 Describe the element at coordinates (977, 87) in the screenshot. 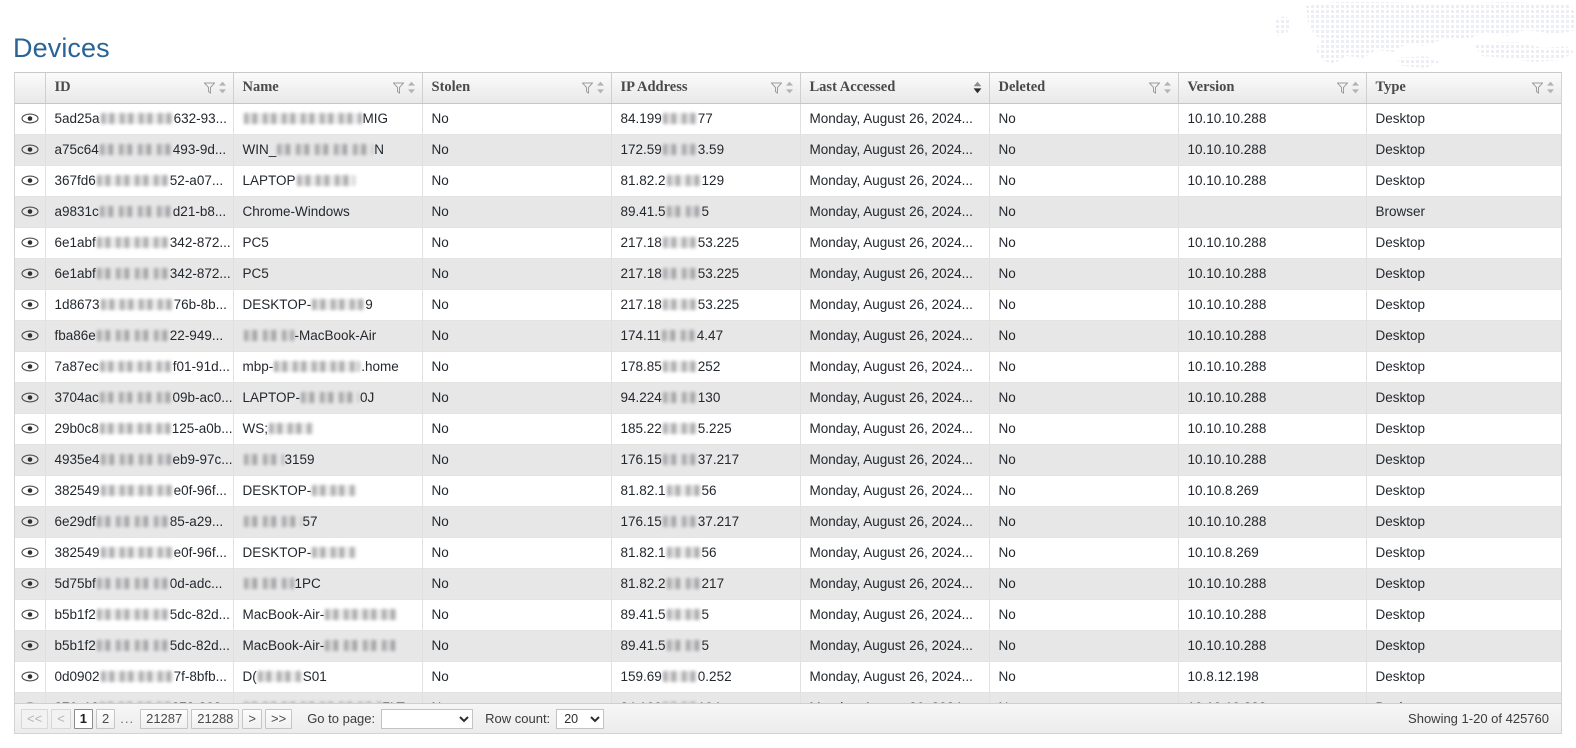

I see `sort-descending-icon` at that location.